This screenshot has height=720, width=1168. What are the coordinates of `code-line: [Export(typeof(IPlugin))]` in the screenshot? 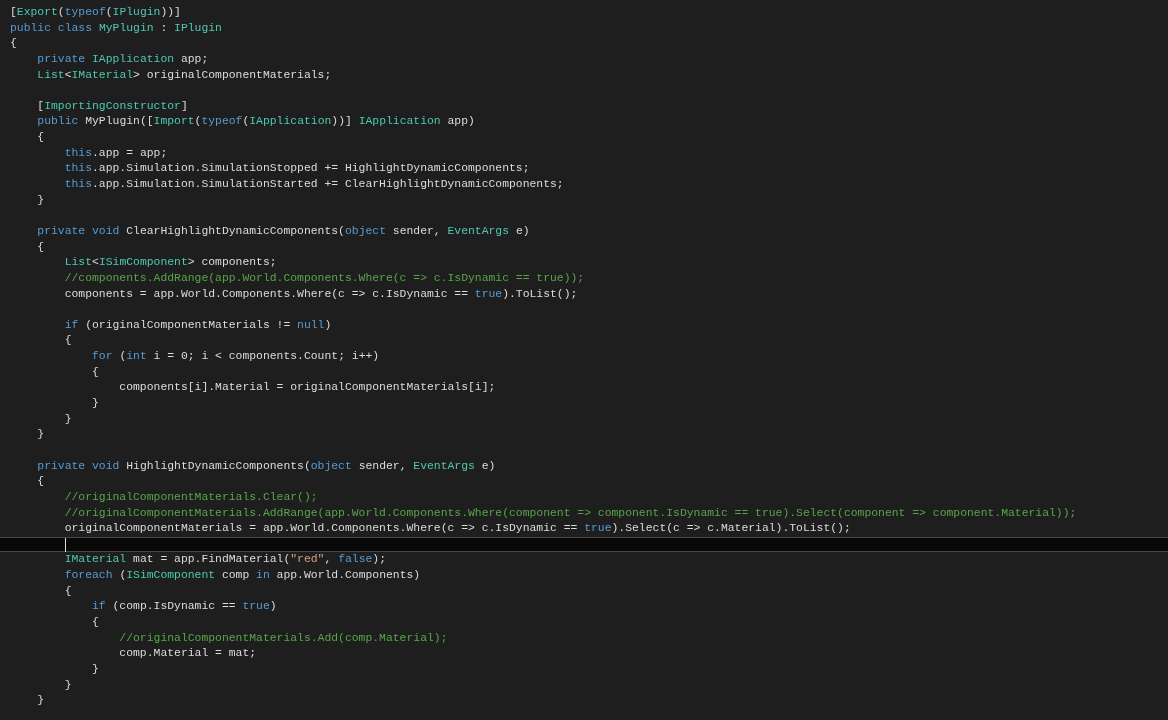 It's located at (95, 12).